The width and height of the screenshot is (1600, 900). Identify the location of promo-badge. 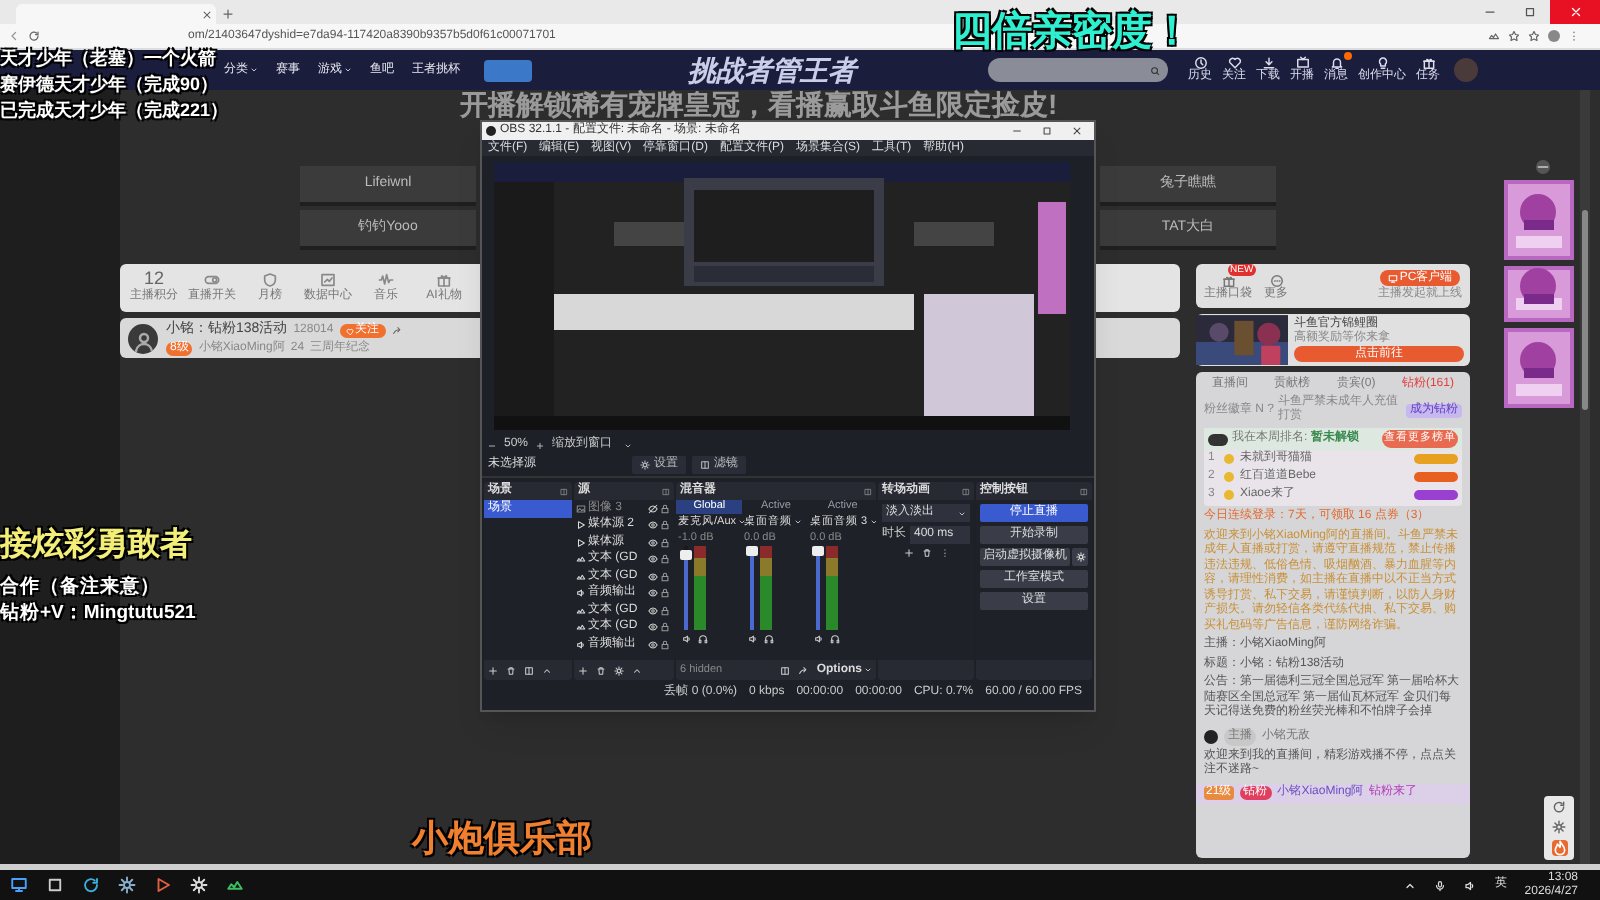
(508, 70).